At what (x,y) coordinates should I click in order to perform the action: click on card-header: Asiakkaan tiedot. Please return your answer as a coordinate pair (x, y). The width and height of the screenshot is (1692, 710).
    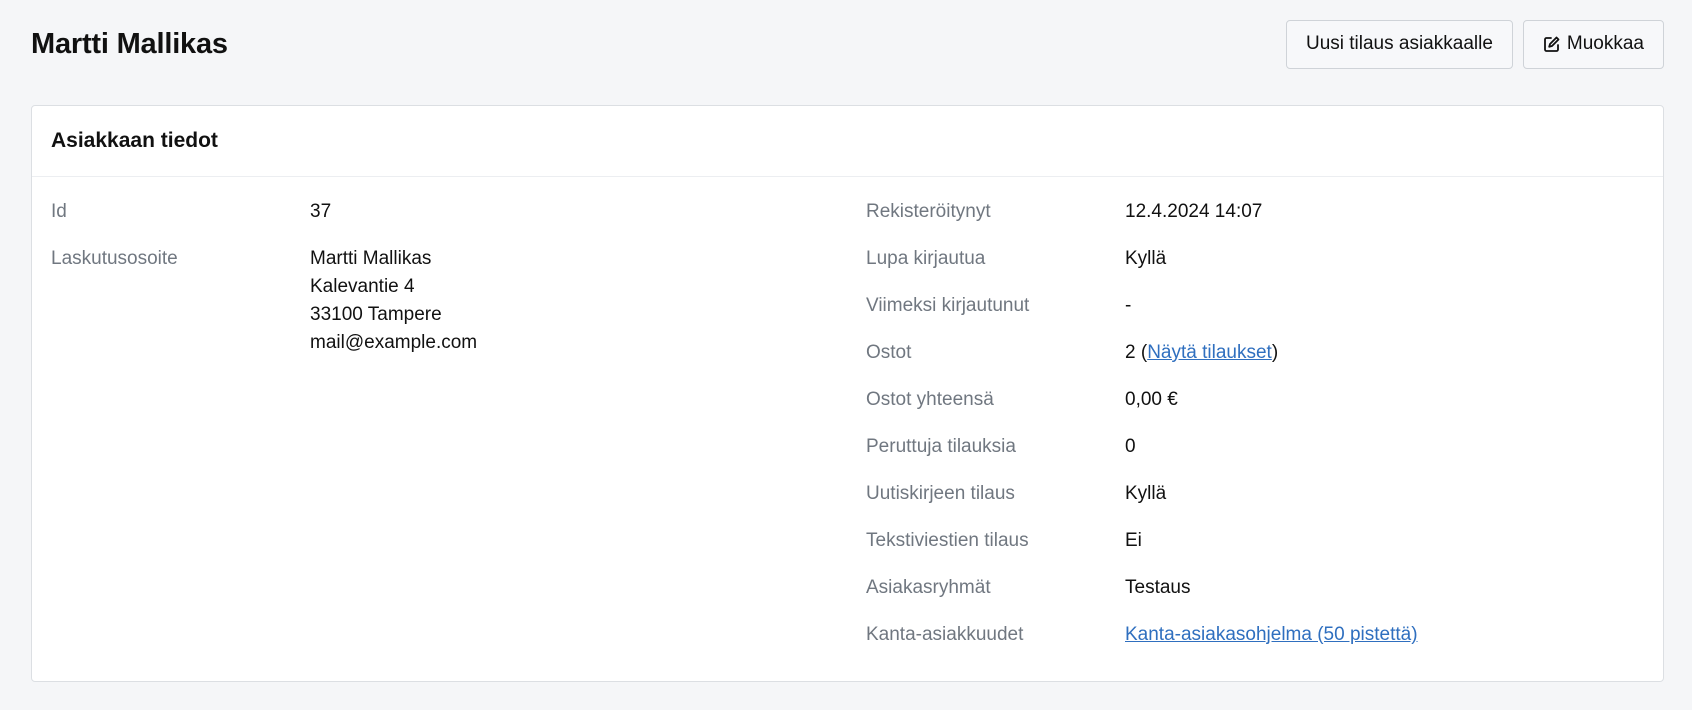
    Looking at the image, I should click on (847, 141).